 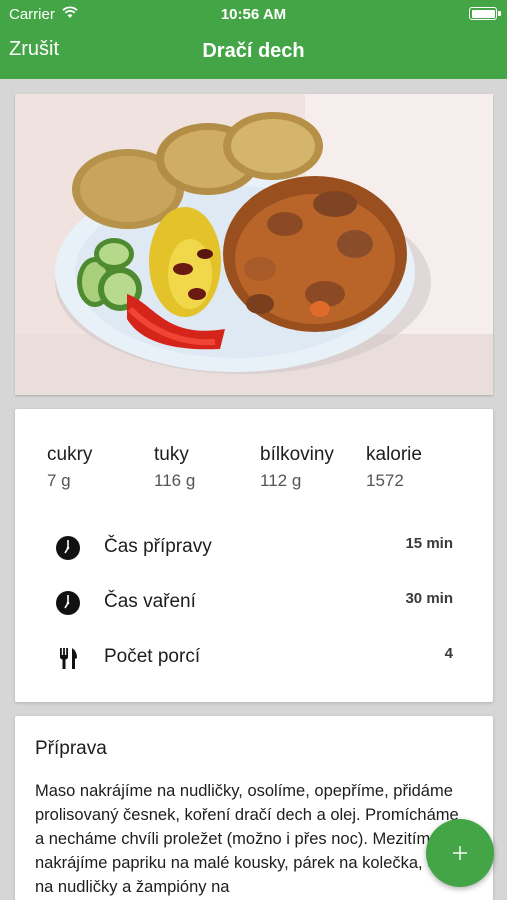 I want to click on servings-label: Počet porcí, so click(x=152, y=656).